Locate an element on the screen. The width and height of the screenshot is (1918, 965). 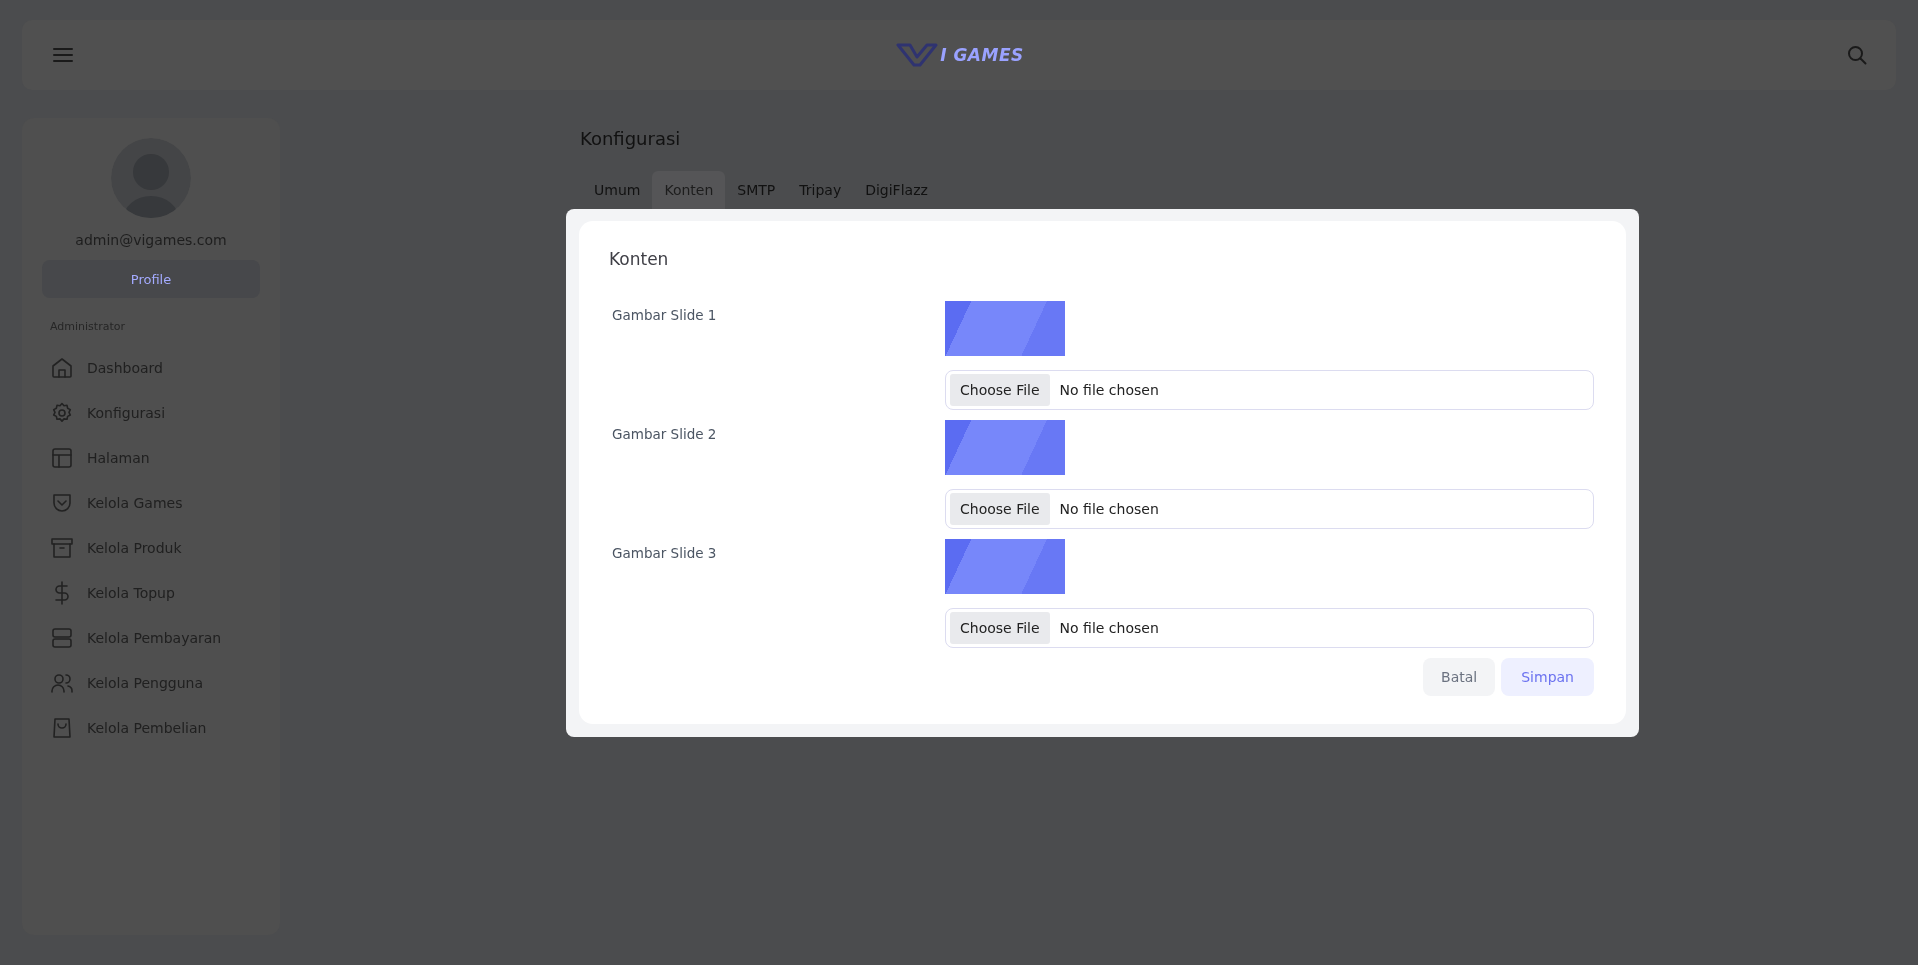
logo-icon is located at coordinates (917, 55).